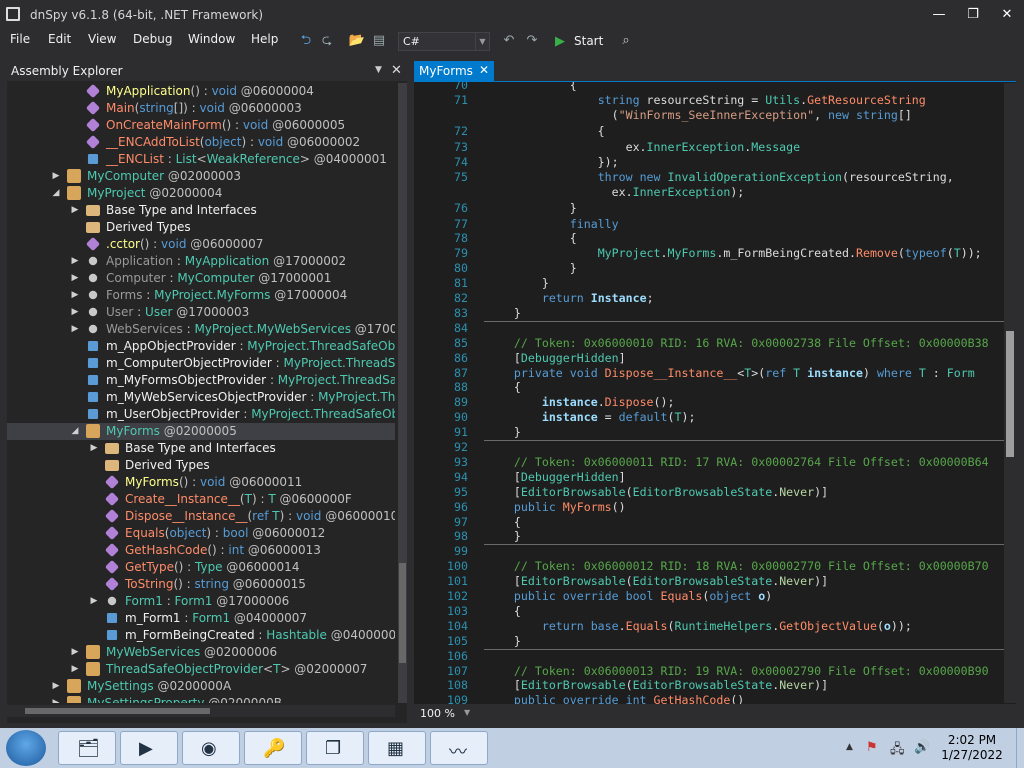  I want to click on taskbar-app: ❐, so click(335, 748).